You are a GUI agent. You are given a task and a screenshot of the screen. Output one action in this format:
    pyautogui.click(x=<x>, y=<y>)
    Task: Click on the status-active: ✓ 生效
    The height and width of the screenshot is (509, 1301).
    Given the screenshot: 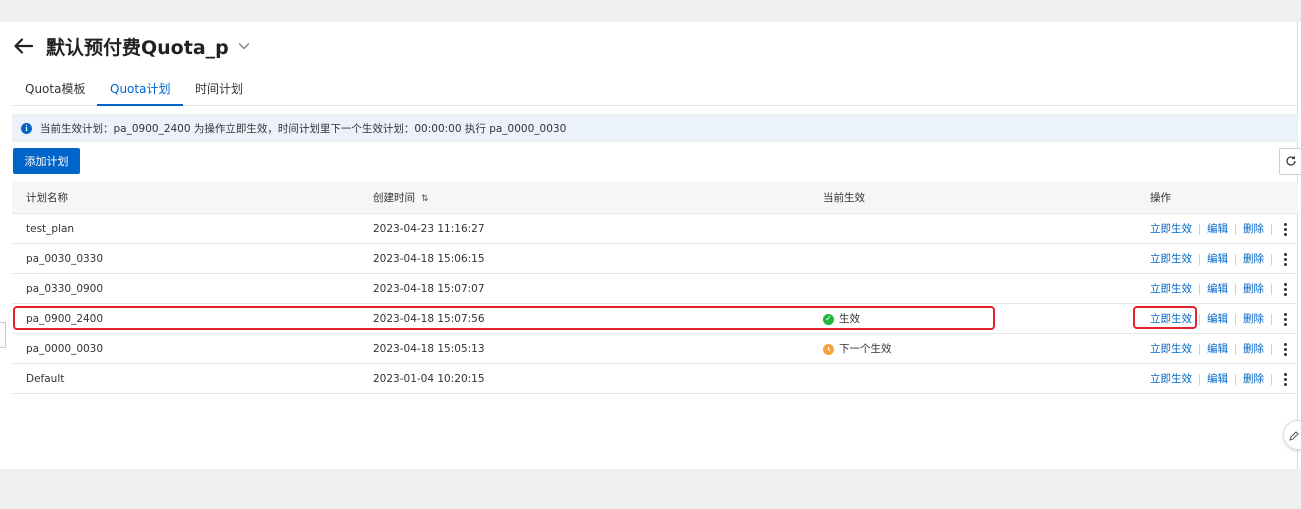 What is the action you would take?
    pyautogui.click(x=841, y=319)
    